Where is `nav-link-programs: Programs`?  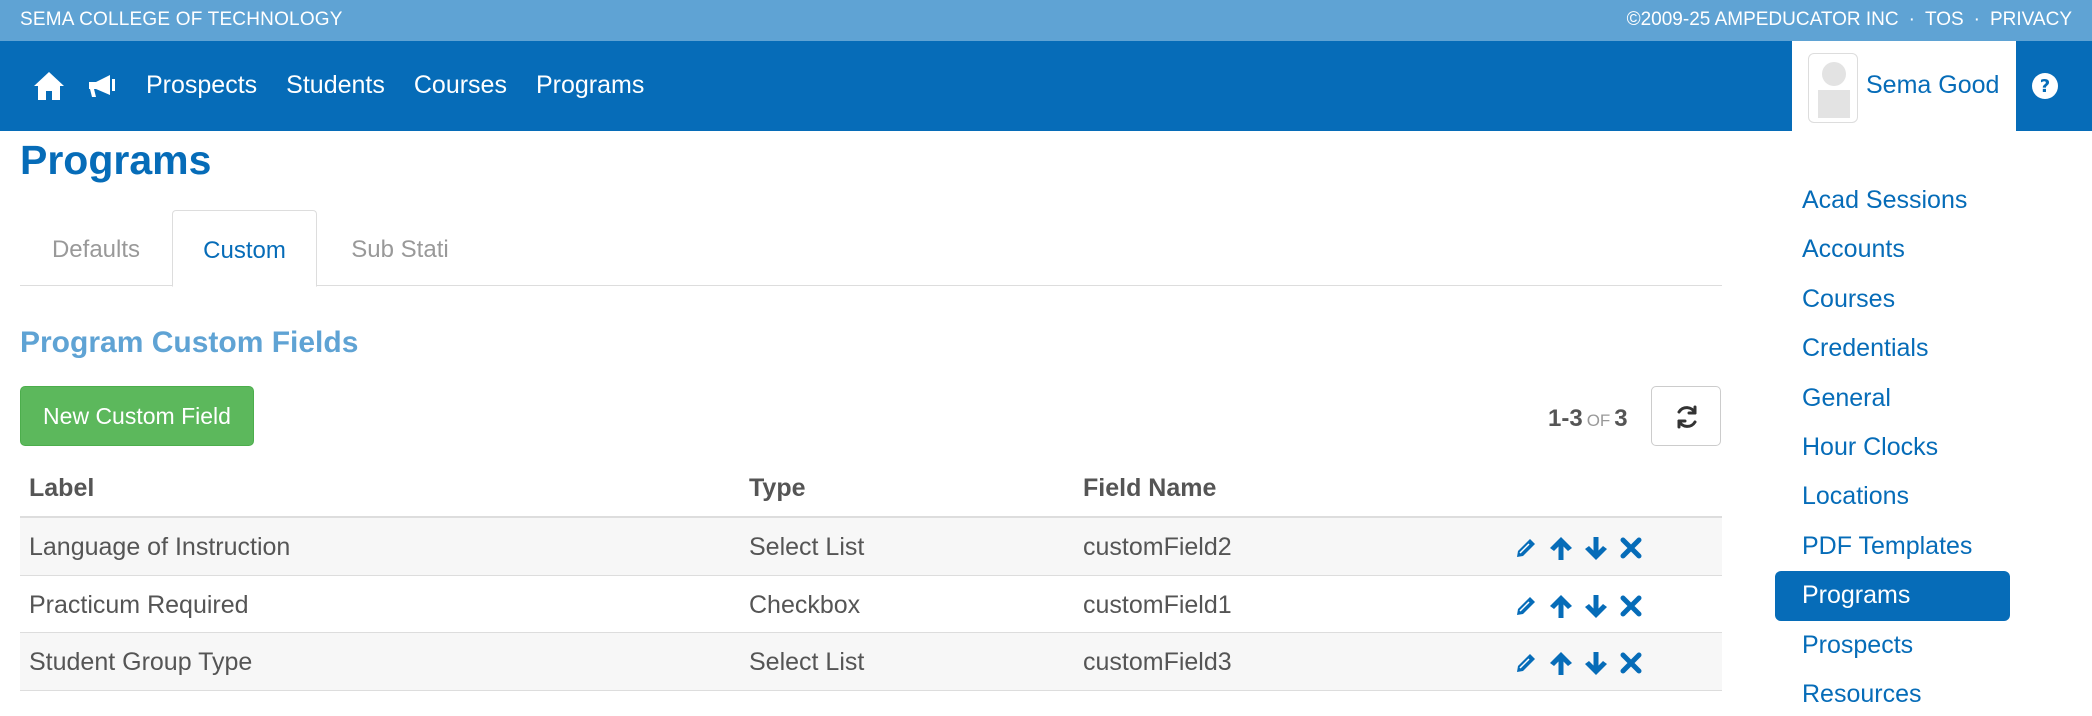
nav-link-programs: Programs is located at coordinates (590, 85).